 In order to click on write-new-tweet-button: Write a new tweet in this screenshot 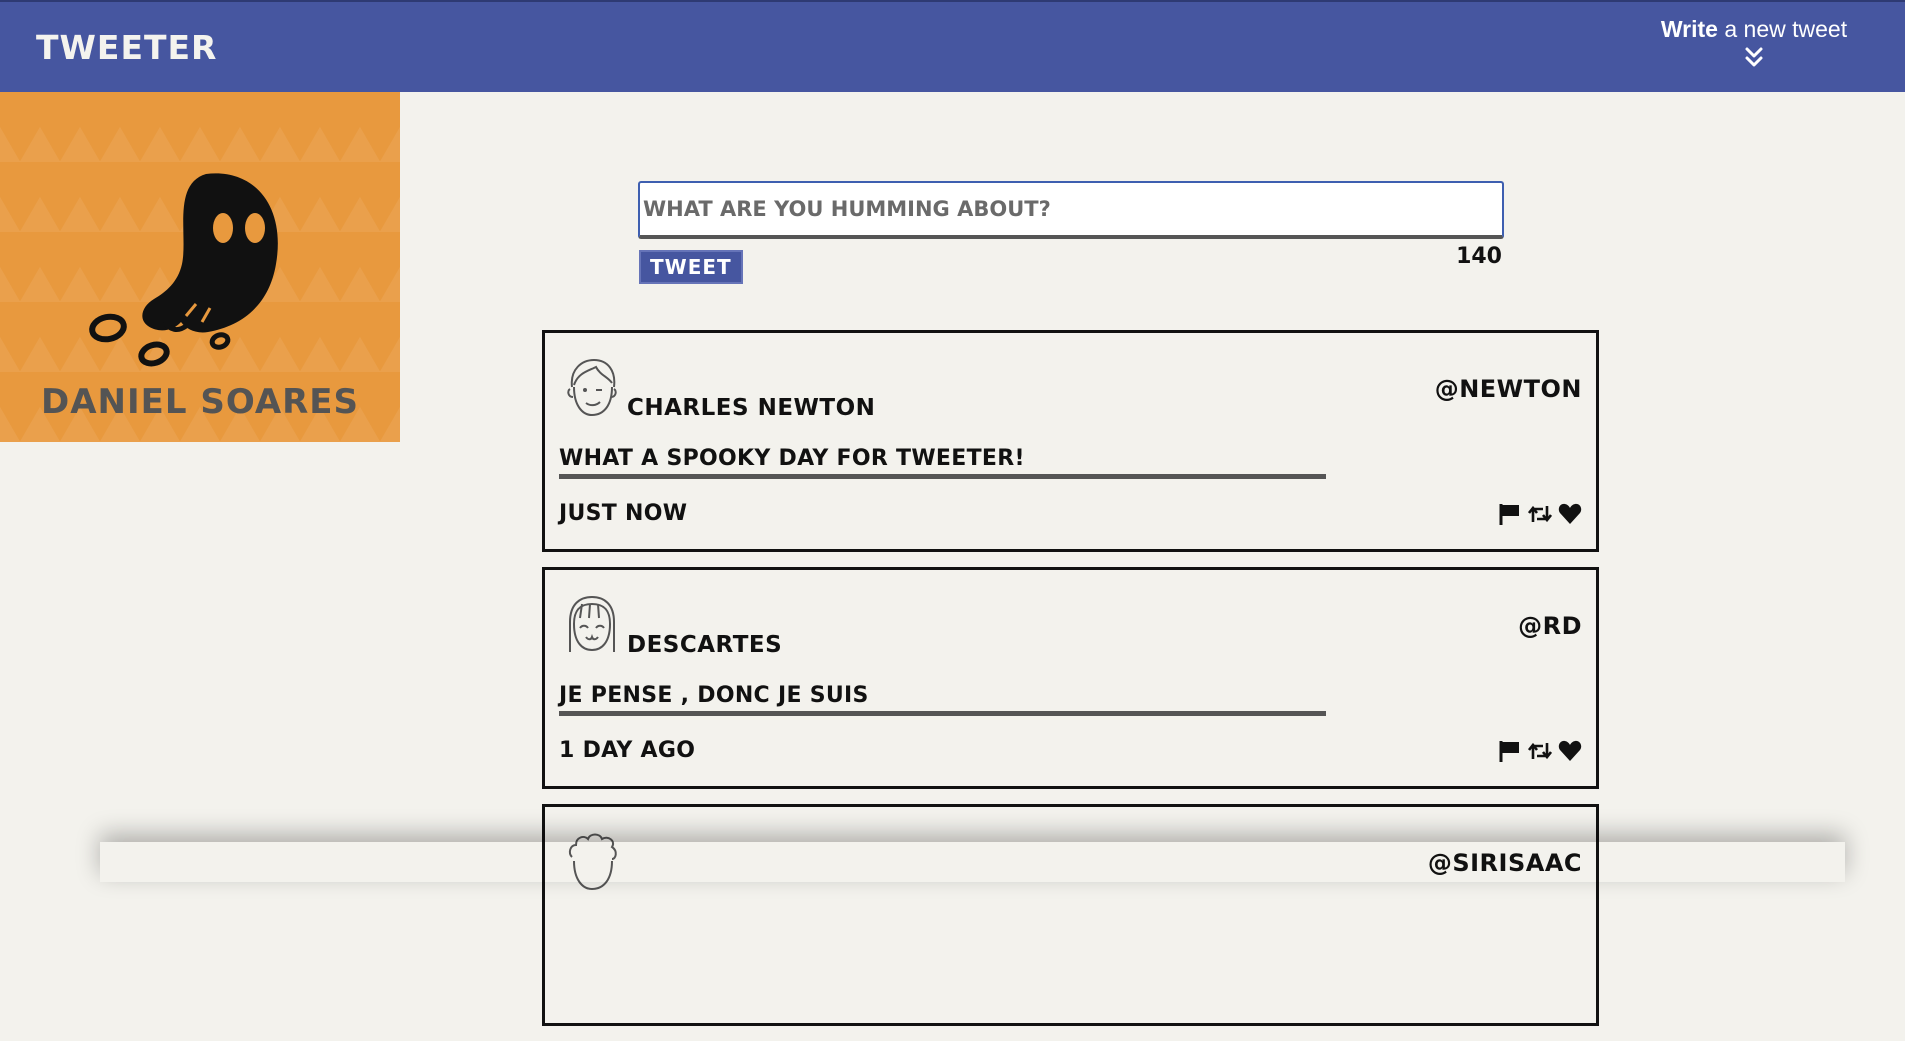, I will do `click(1754, 43)`.